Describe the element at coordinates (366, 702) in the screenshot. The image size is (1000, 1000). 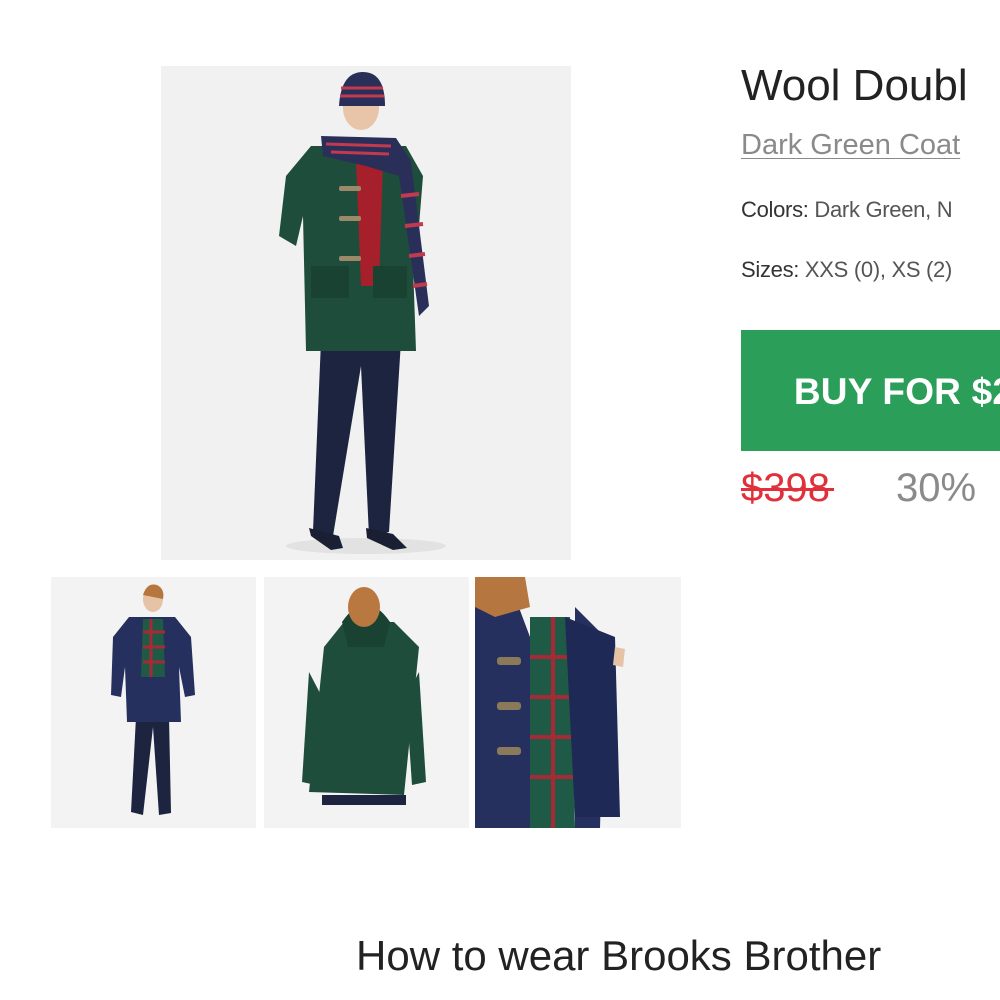
I see `thumbnail-green-coat-back` at that location.